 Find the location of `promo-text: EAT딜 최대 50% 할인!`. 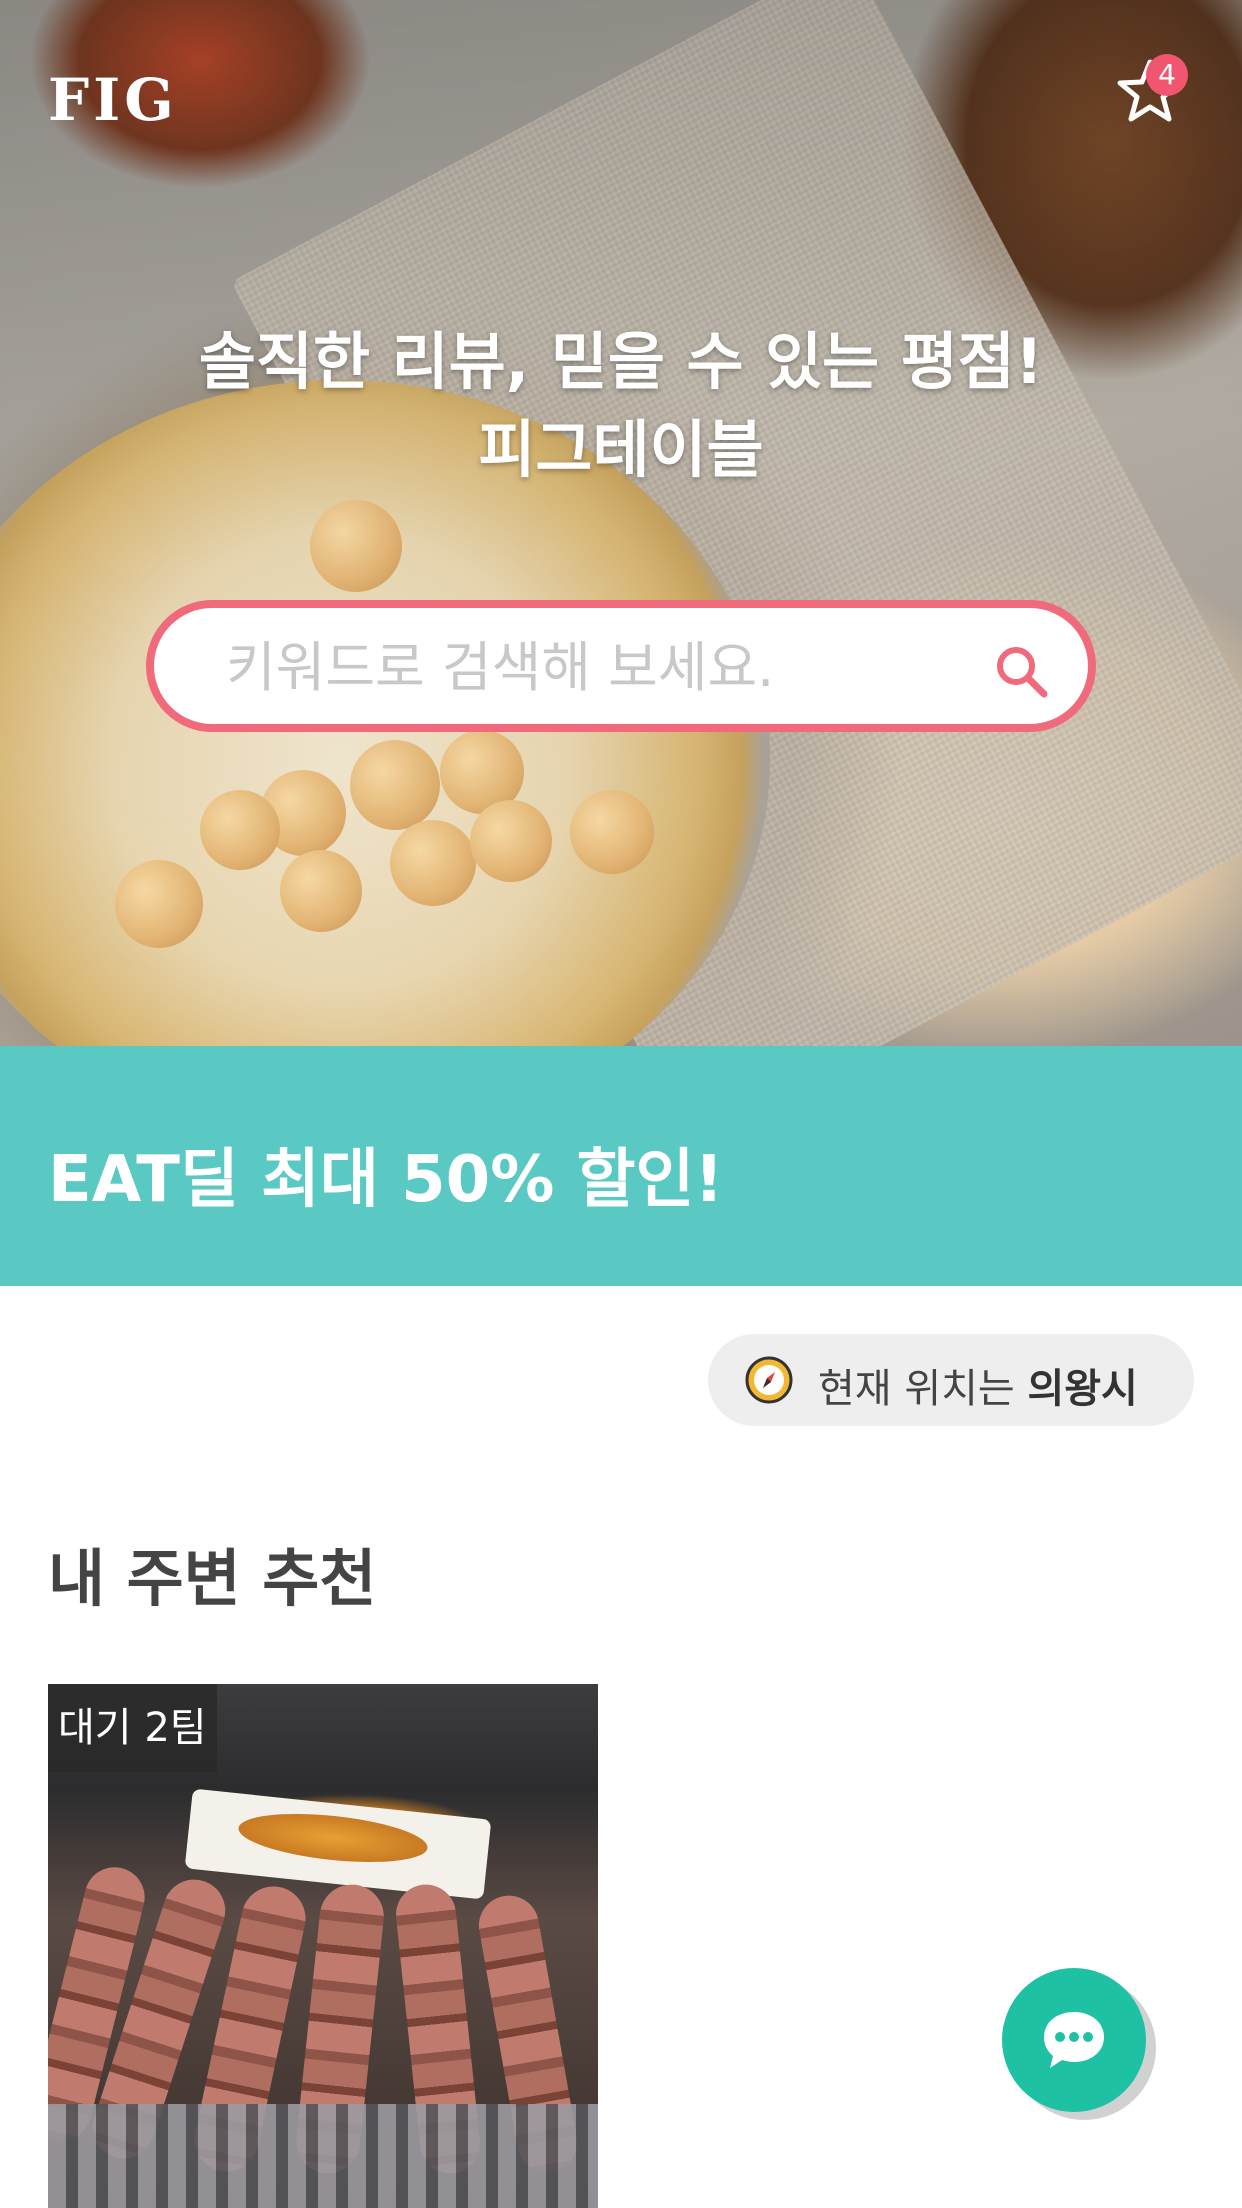

promo-text: EAT딜 최대 50% 할인! is located at coordinates (386, 1180).